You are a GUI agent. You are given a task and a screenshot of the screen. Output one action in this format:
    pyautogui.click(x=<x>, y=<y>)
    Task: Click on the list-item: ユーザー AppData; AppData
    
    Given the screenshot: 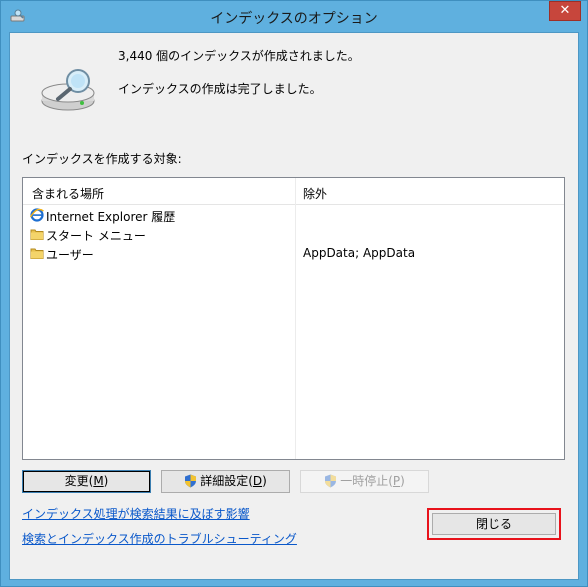 What is the action you would take?
    pyautogui.click(x=293, y=253)
    